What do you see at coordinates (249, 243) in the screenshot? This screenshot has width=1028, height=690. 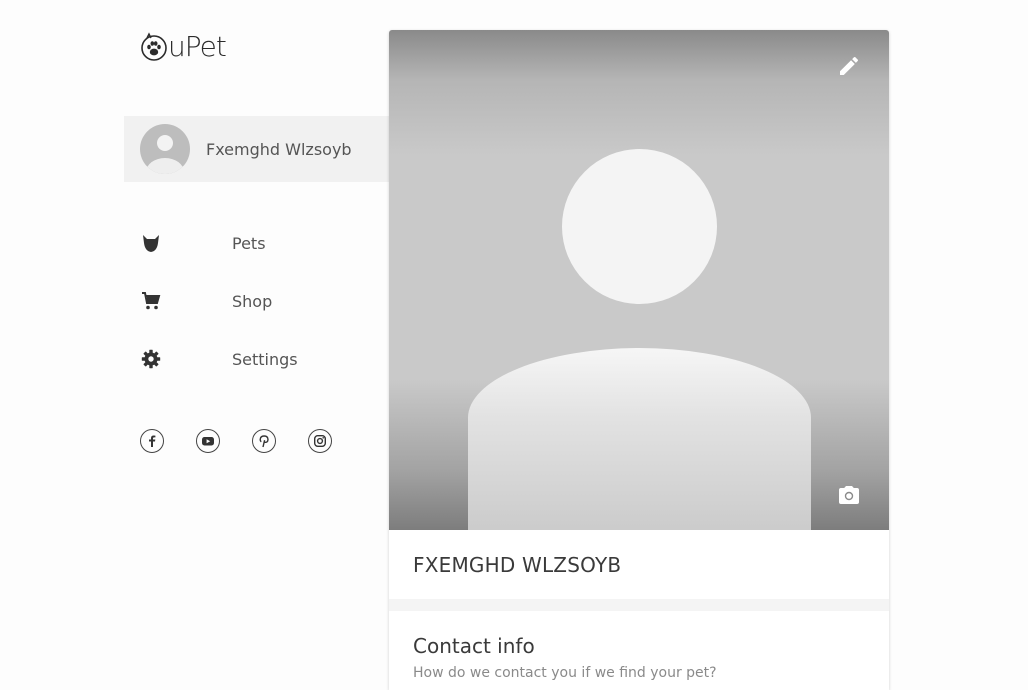 I see `sidebar-item-label: Pets` at bounding box center [249, 243].